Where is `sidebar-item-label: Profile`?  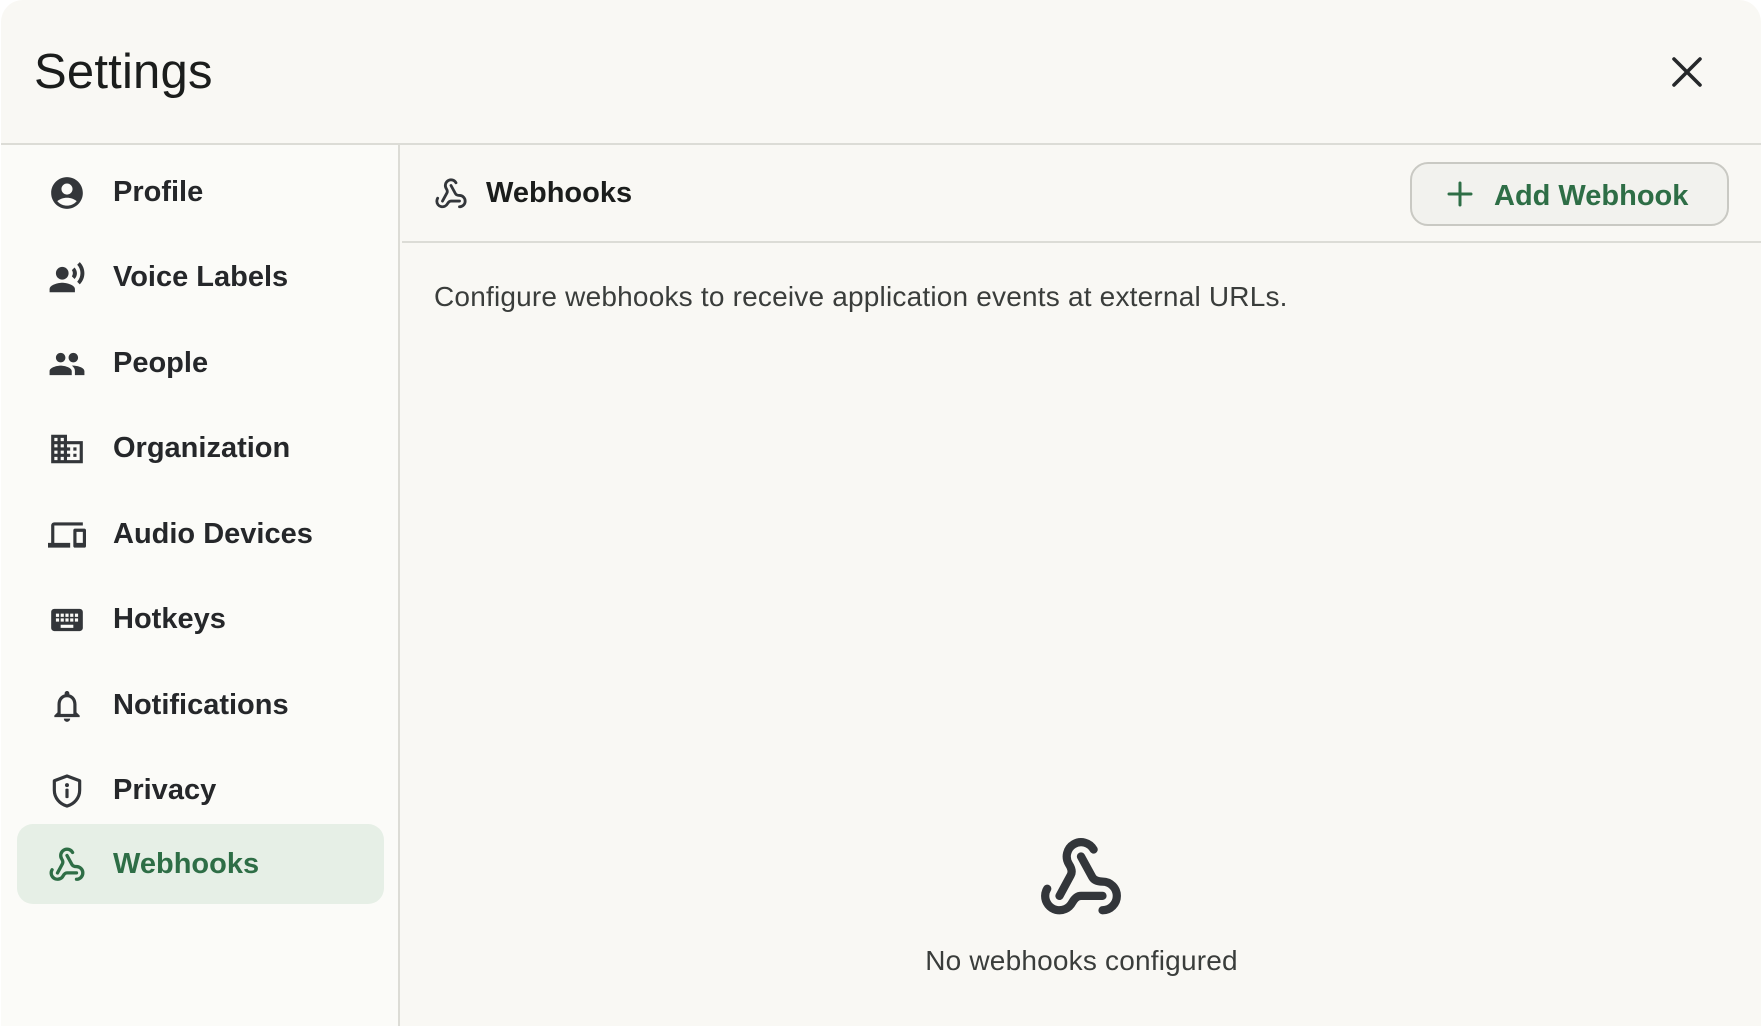 sidebar-item-label: Profile is located at coordinates (158, 191).